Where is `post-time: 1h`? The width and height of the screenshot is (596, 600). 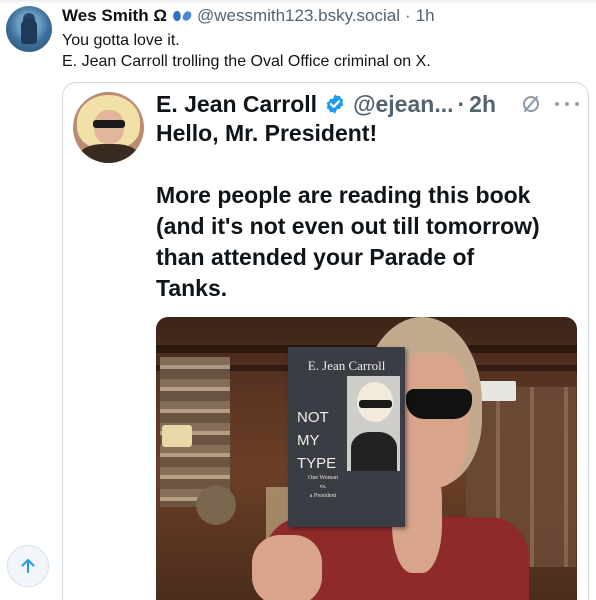
post-time: 1h is located at coordinates (425, 16).